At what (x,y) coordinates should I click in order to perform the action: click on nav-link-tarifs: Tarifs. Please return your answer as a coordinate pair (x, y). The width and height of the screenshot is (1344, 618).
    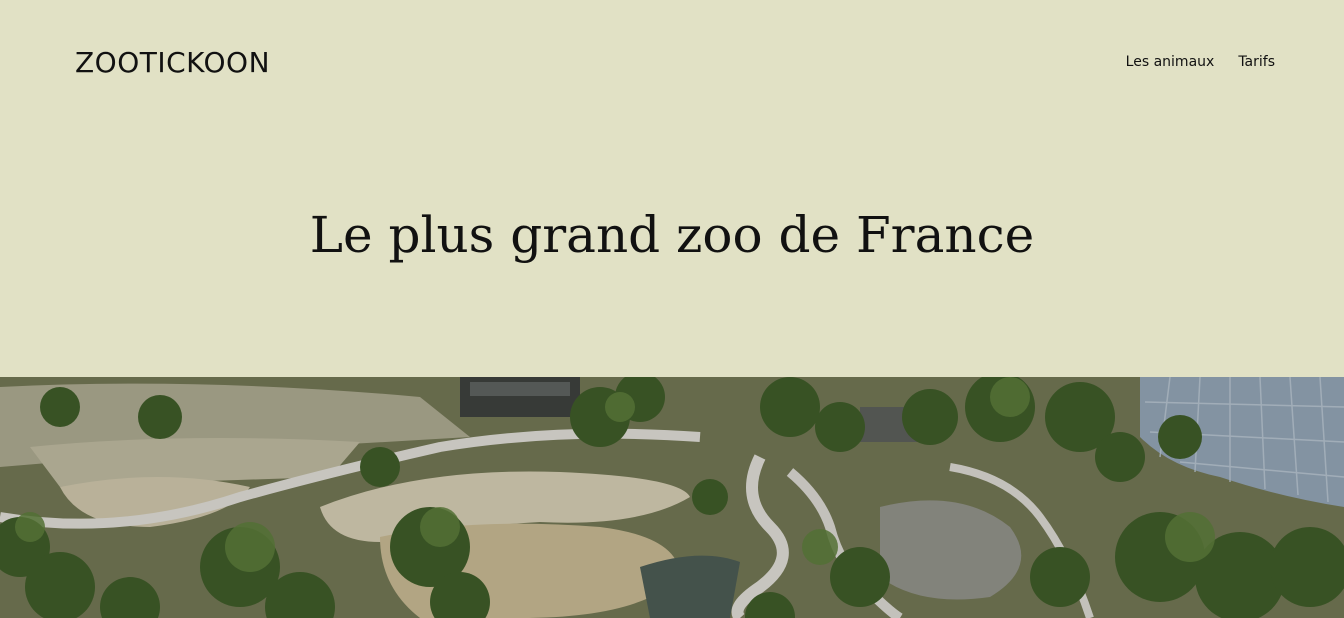
    Looking at the image, I should click on (1256, 62).